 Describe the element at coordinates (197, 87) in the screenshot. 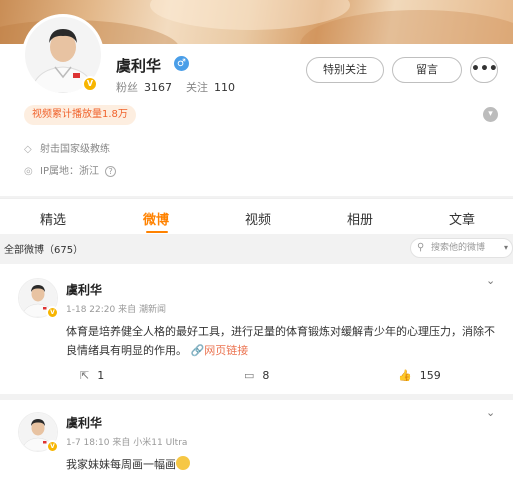

I see `following-label: 关注` at that location.